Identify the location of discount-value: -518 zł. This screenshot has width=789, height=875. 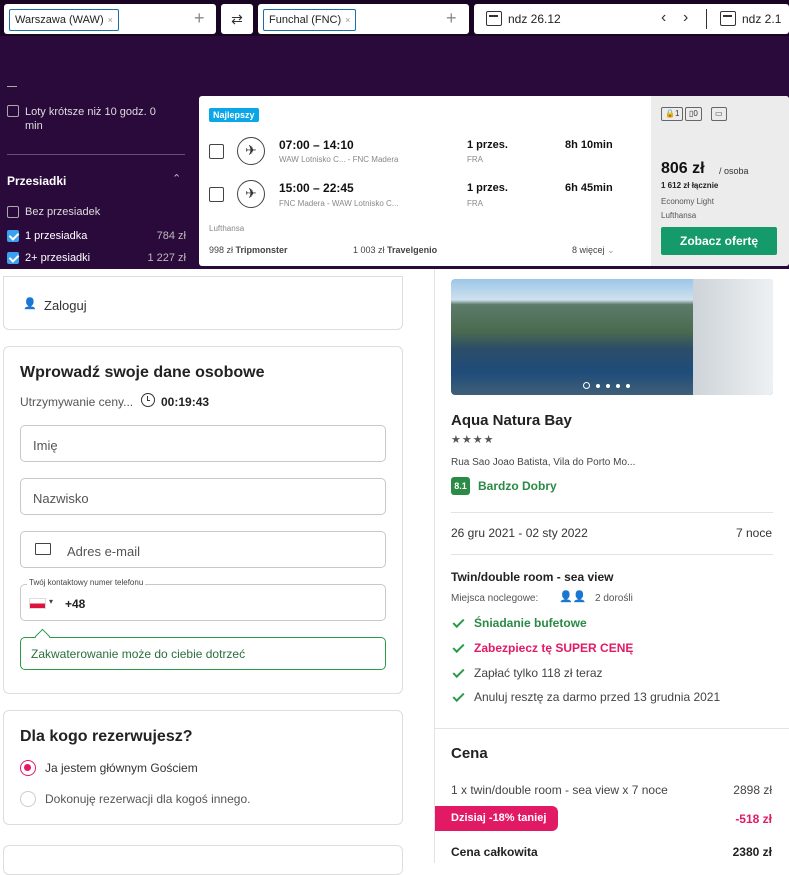
(753, 819).